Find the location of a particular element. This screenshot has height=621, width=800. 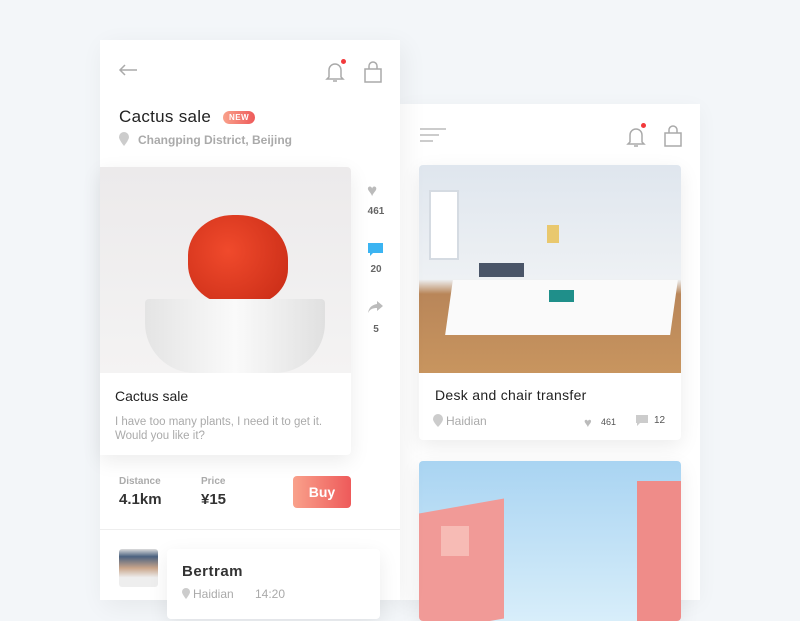

distance-value: 4.1km is located at coordinates (140, 499).